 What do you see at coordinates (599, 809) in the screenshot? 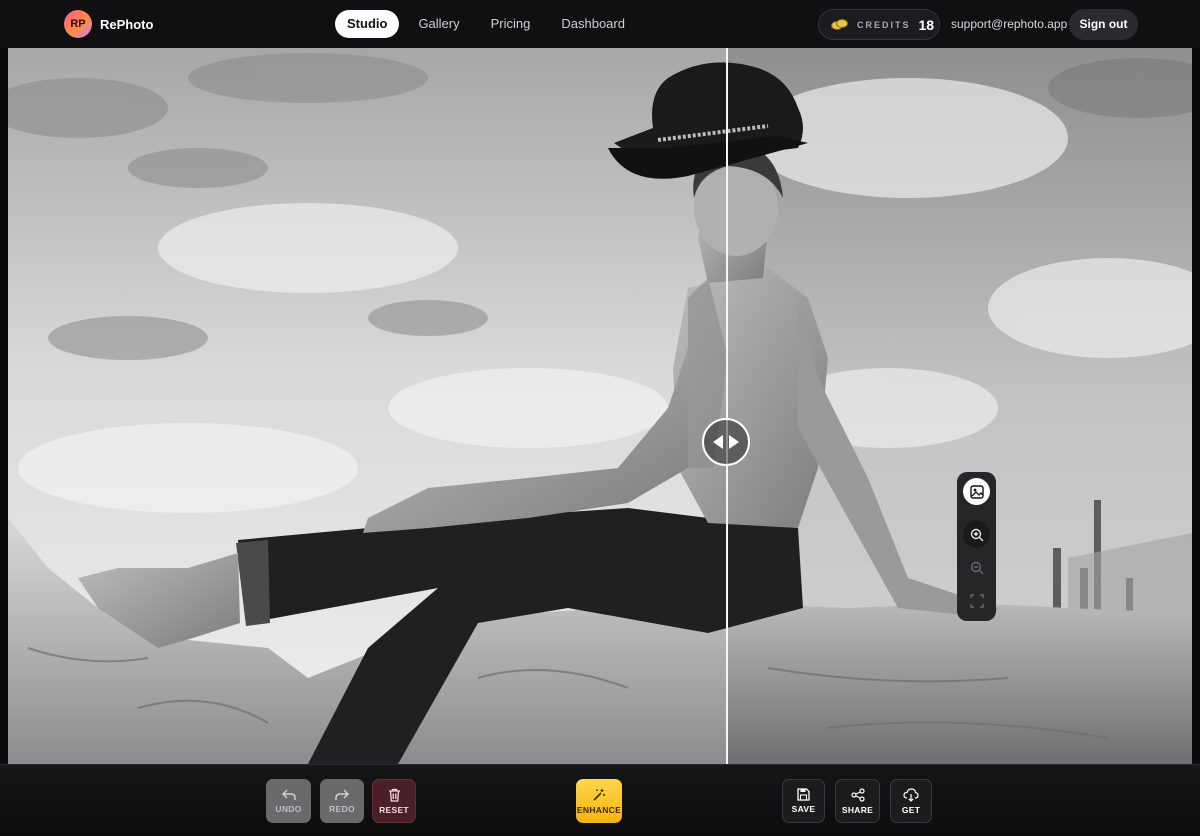
I see `enhance-label: ENHANCE` at bounding box center [599, 809].